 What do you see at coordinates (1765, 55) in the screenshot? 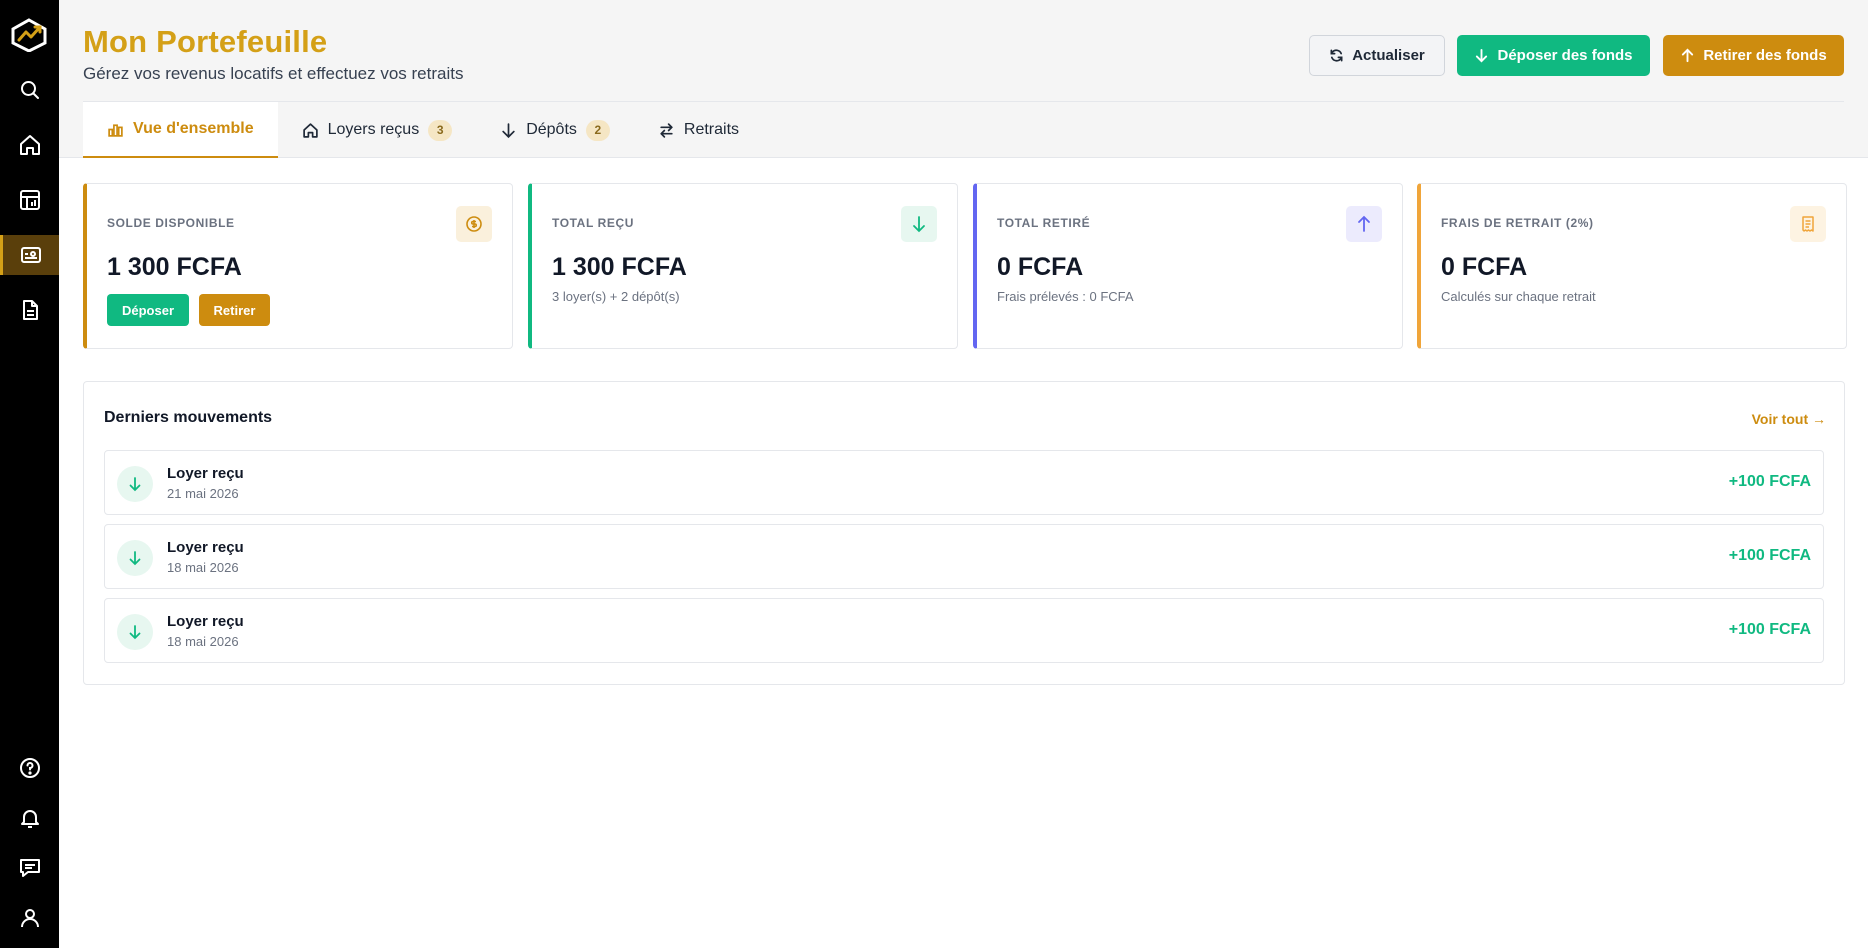
I see `withdraw-funds-label: Retirer des fonds` at bounding box center [1765, 55].